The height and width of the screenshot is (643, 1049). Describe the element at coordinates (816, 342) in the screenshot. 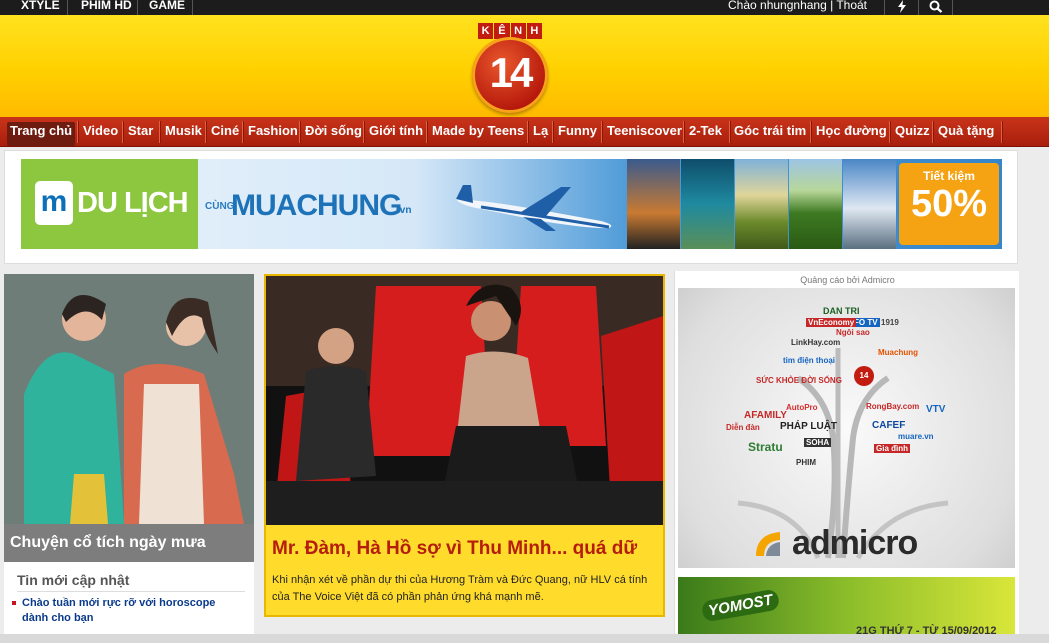

I see `brand-linkhay: LinkHay.com` at that location.